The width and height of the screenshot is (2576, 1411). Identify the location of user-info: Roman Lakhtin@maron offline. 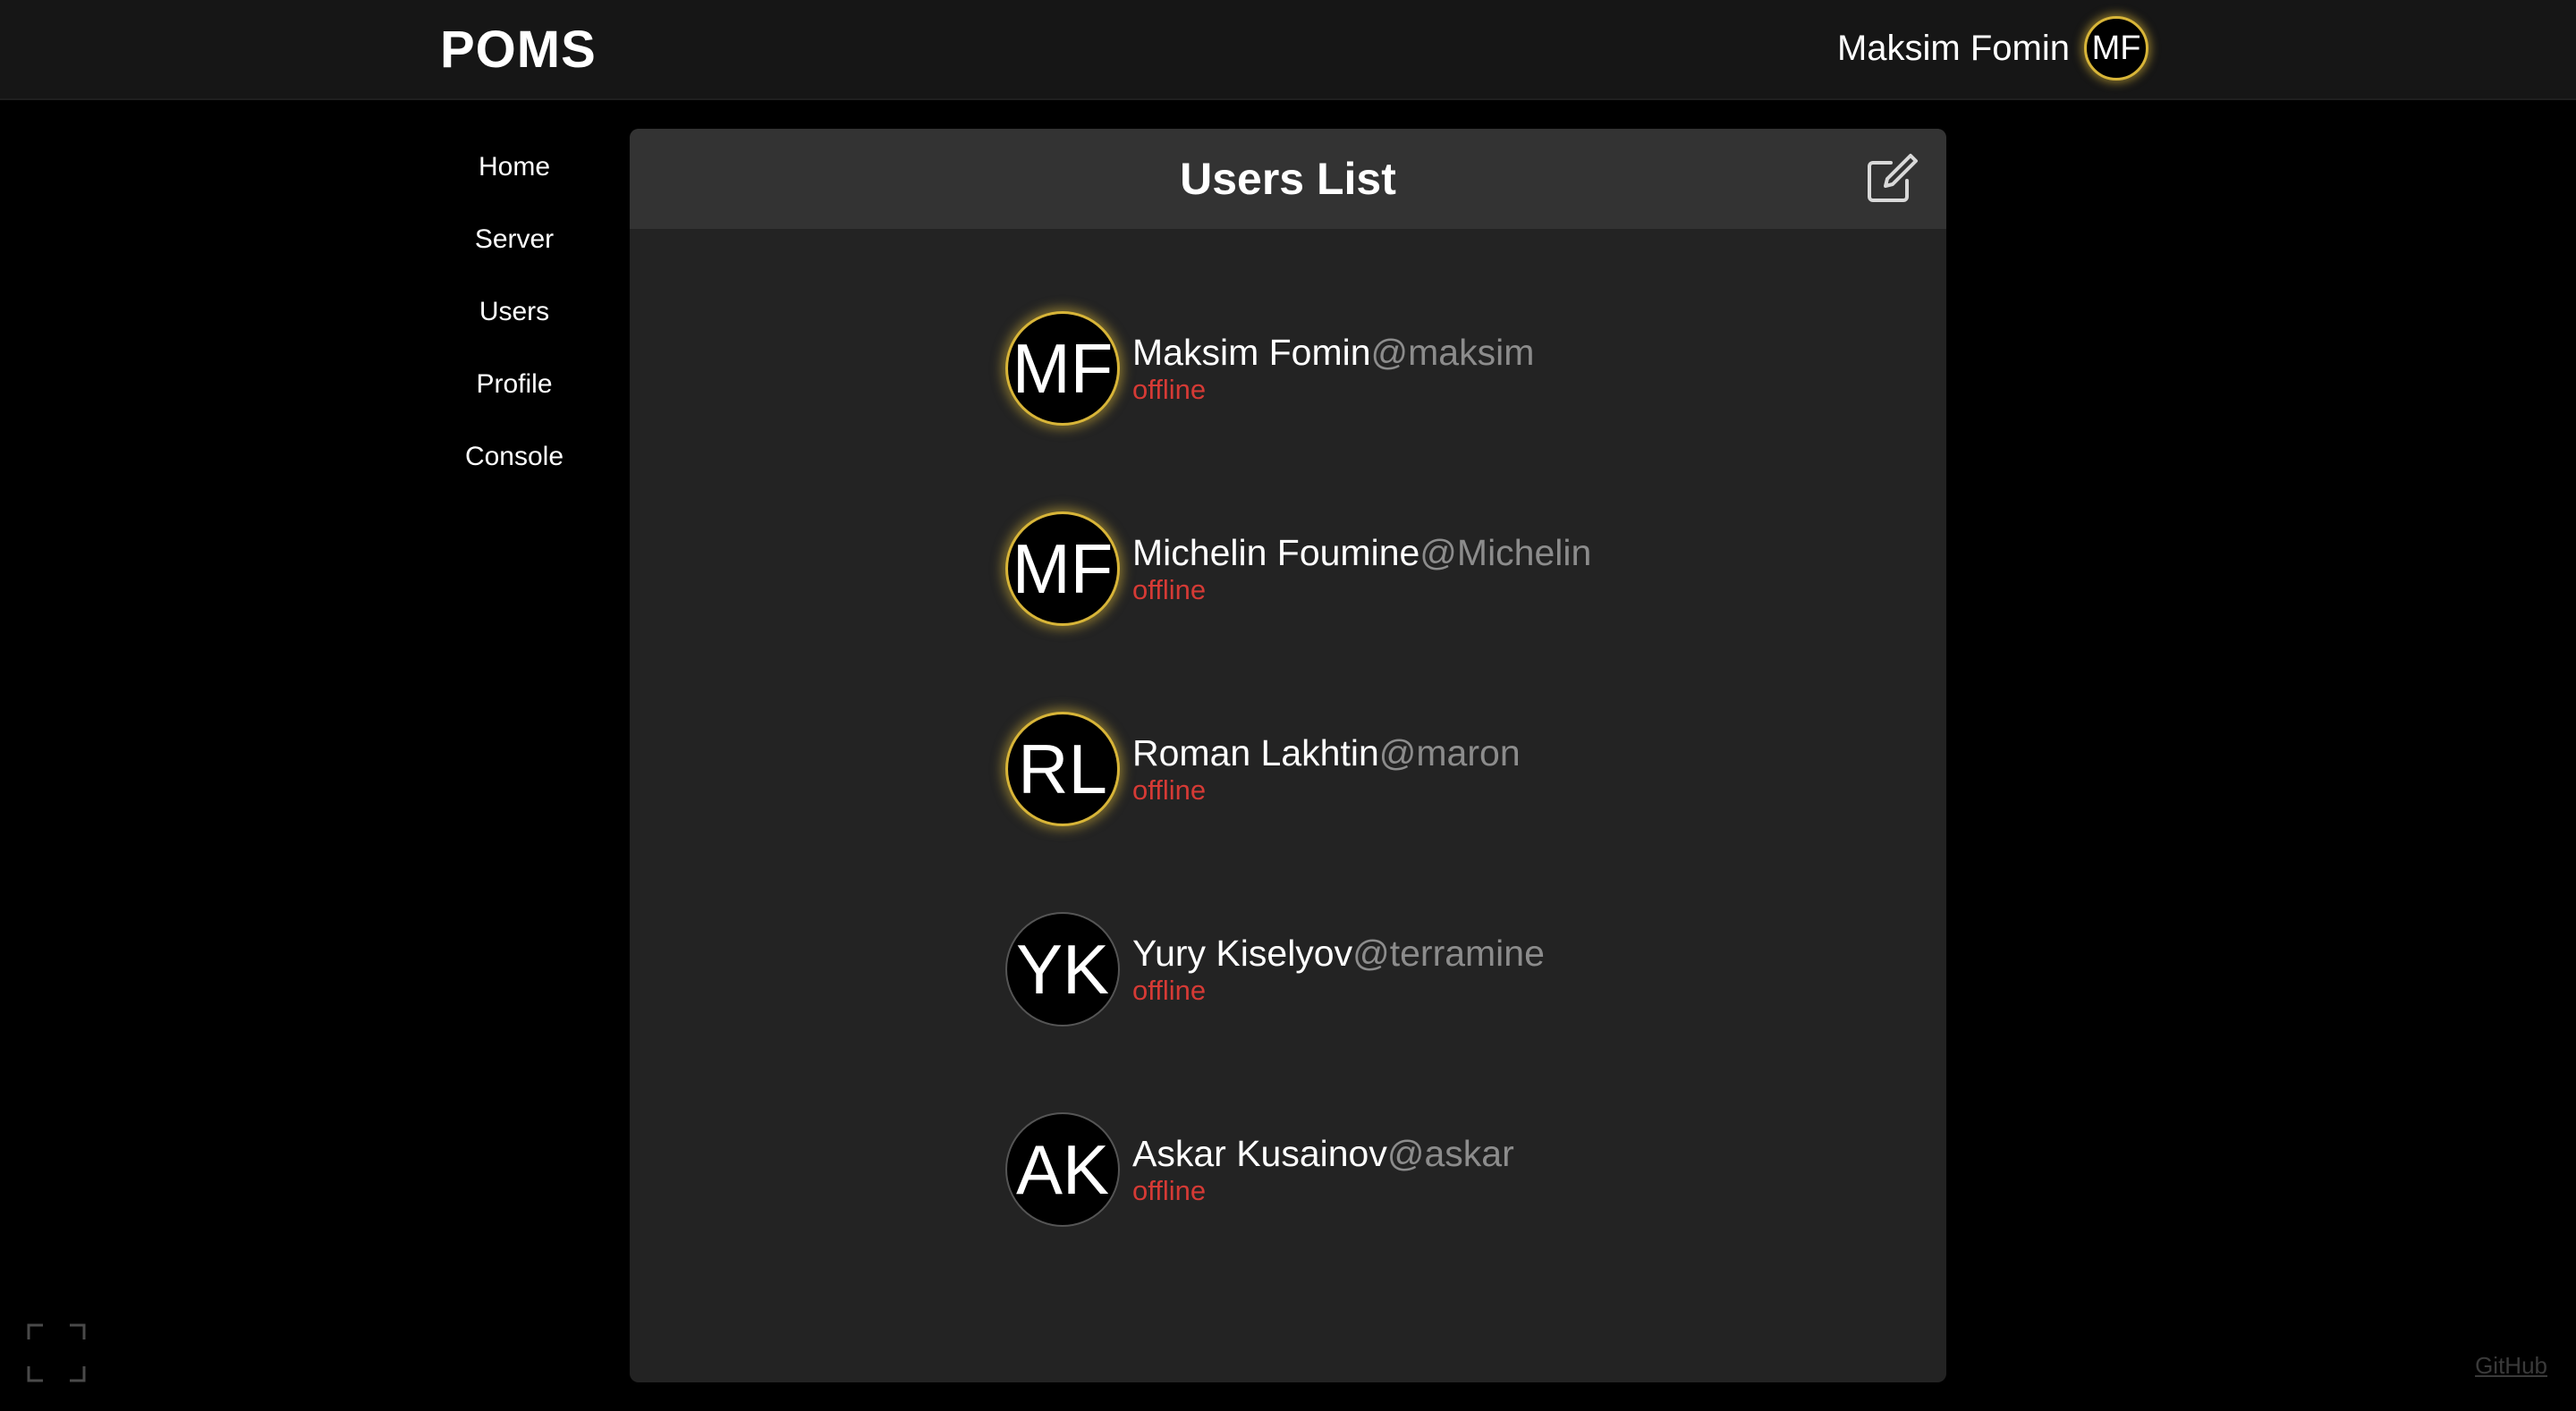
(1326, 769).